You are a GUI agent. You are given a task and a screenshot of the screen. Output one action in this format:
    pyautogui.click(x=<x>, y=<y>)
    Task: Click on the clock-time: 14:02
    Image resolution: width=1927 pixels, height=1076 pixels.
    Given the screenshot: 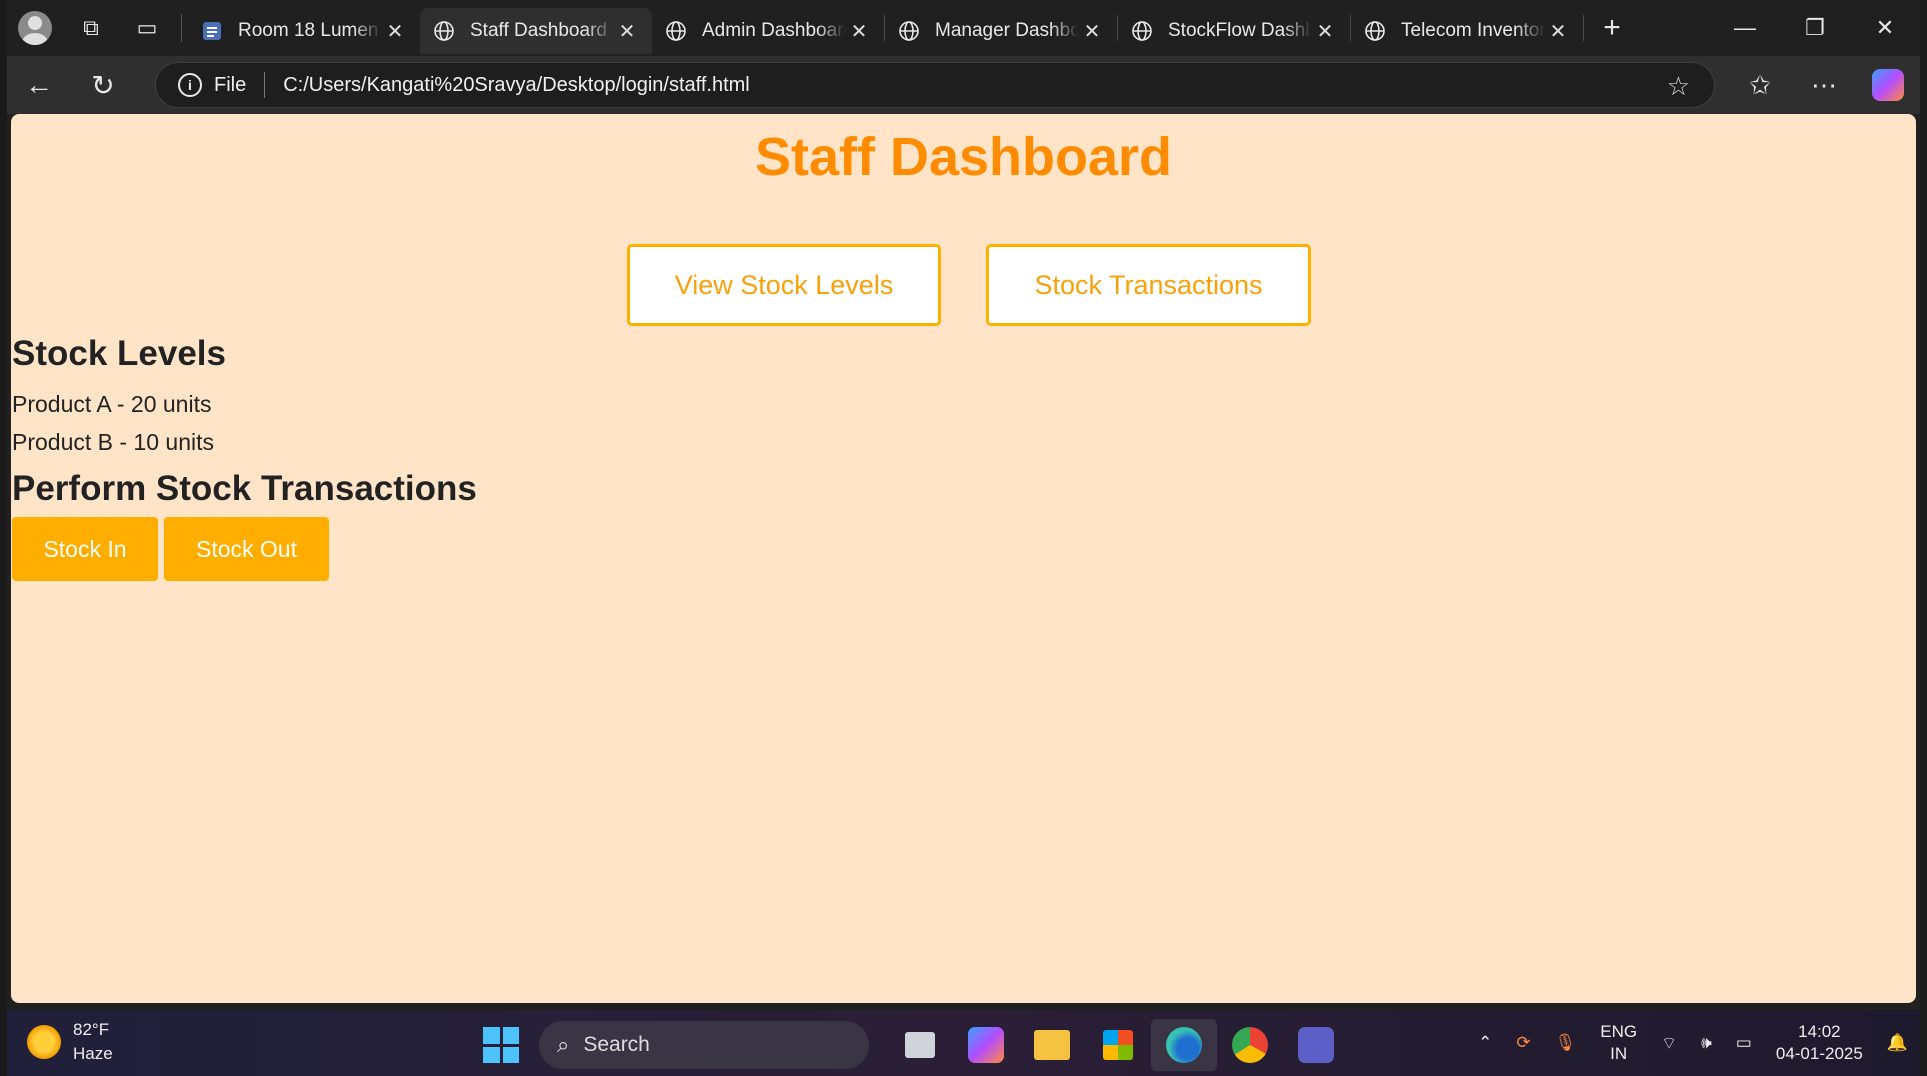 What is the action you would take?
    pyautogui.click(x=1819, y=1031)
    